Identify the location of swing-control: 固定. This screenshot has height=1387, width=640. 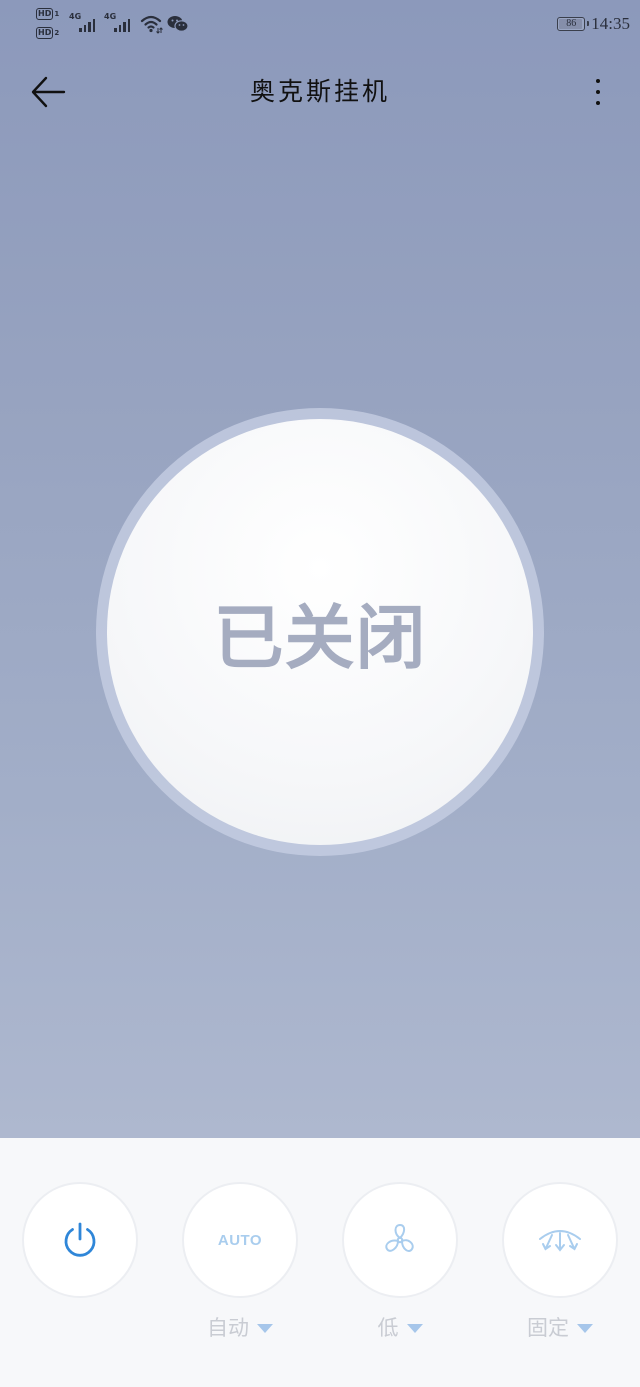
(560, 1261).